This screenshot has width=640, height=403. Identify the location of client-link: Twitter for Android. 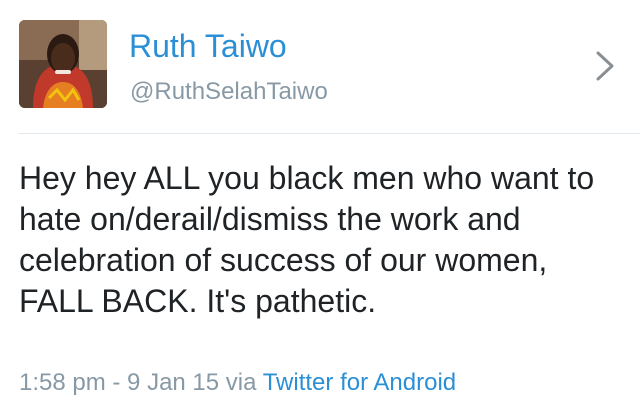
(359, 382).